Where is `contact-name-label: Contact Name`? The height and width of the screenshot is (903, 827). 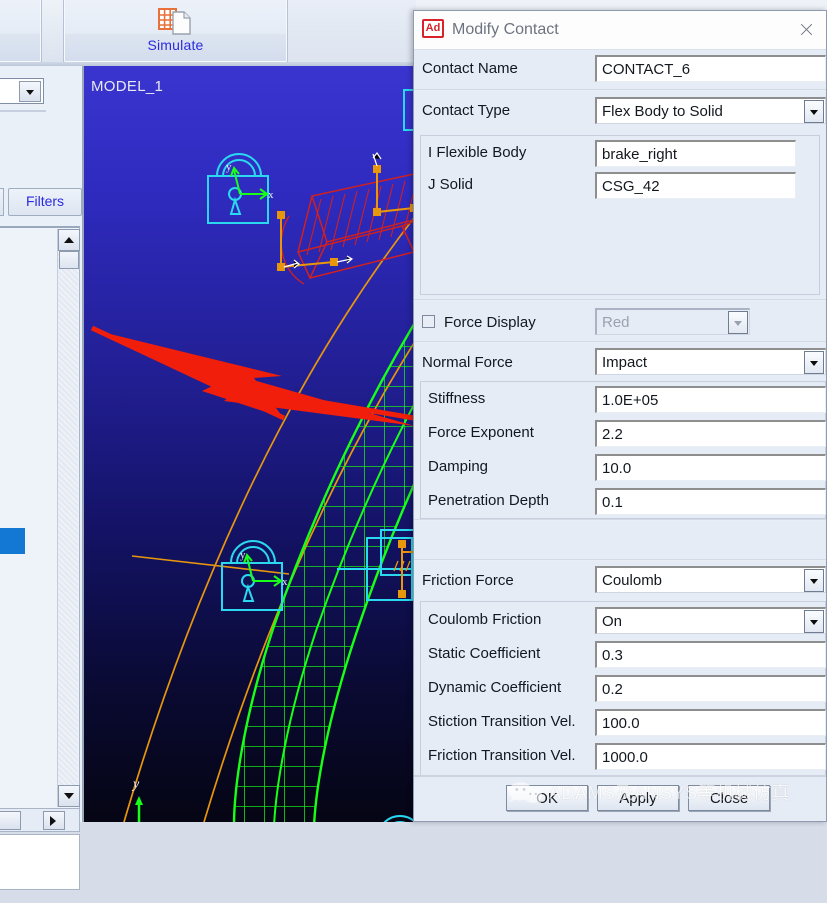
contact-name-label: Contact Name is located at coordinates (470, 68).